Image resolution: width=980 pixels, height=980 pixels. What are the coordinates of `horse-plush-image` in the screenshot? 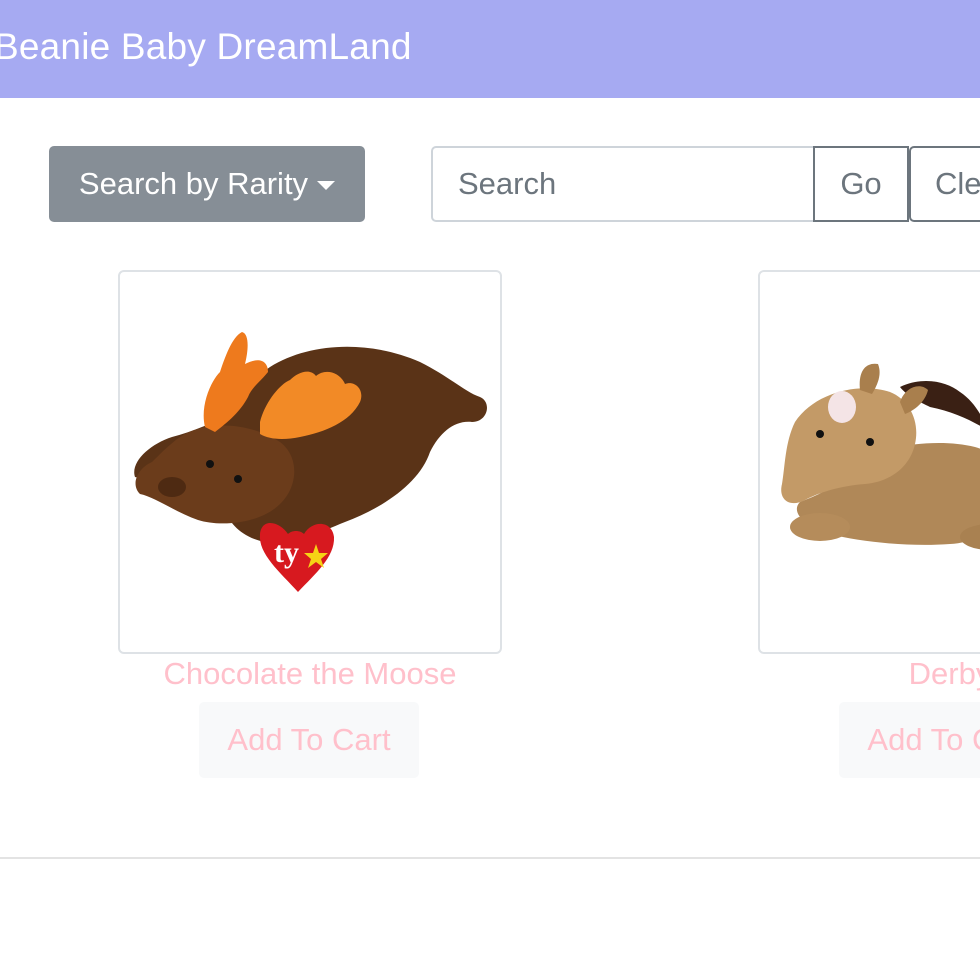 It's located at (880, 456).